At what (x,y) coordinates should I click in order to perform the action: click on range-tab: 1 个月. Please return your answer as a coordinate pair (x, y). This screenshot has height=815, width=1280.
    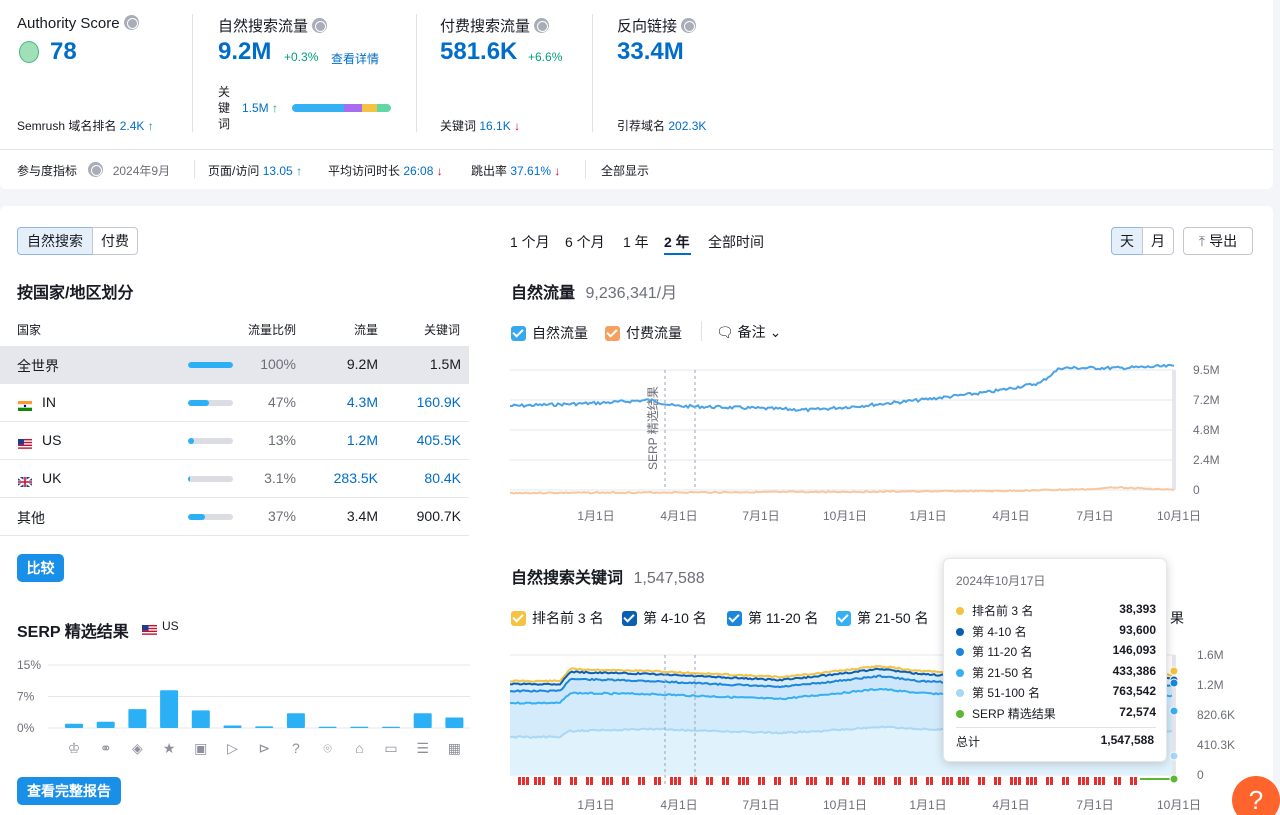
    Looking at the image, I should click on (530, 242).